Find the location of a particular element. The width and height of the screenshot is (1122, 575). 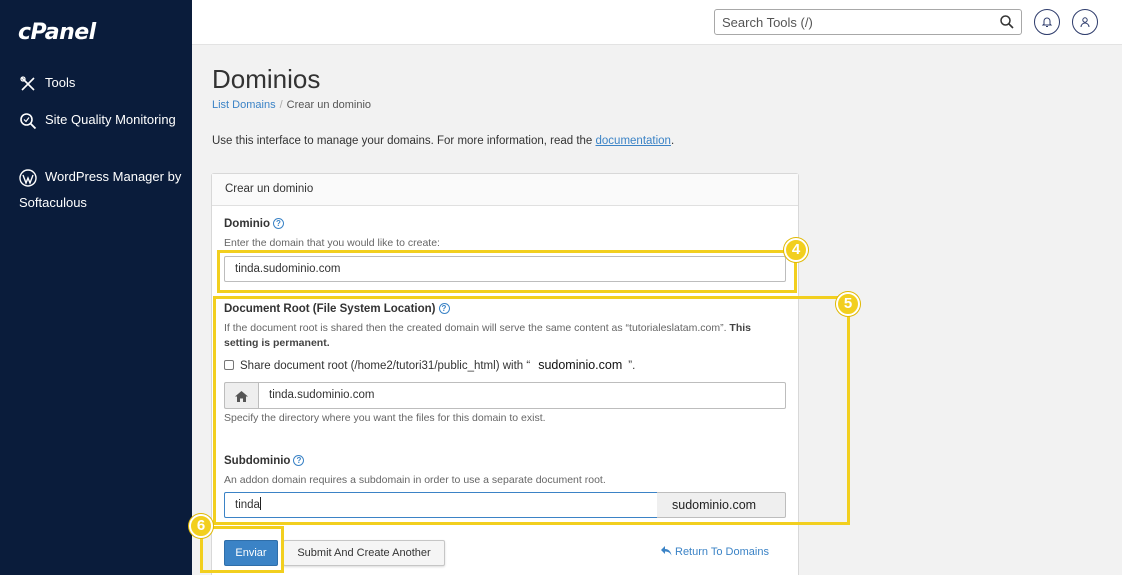

breadcrumb-list-domains: List Domains is located at coordinates (244, 105).